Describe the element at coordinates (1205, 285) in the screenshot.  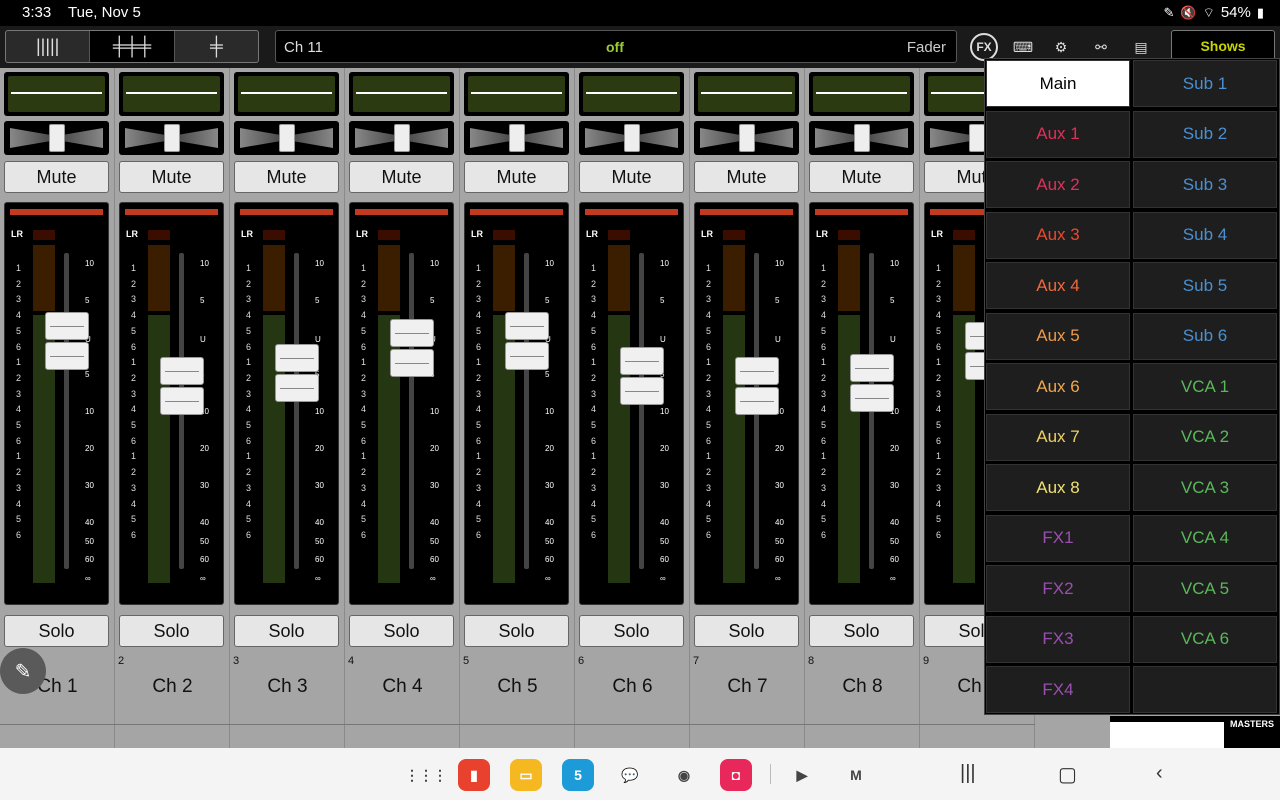
I see `bus-sub-5-button: Sub 5` at that location.